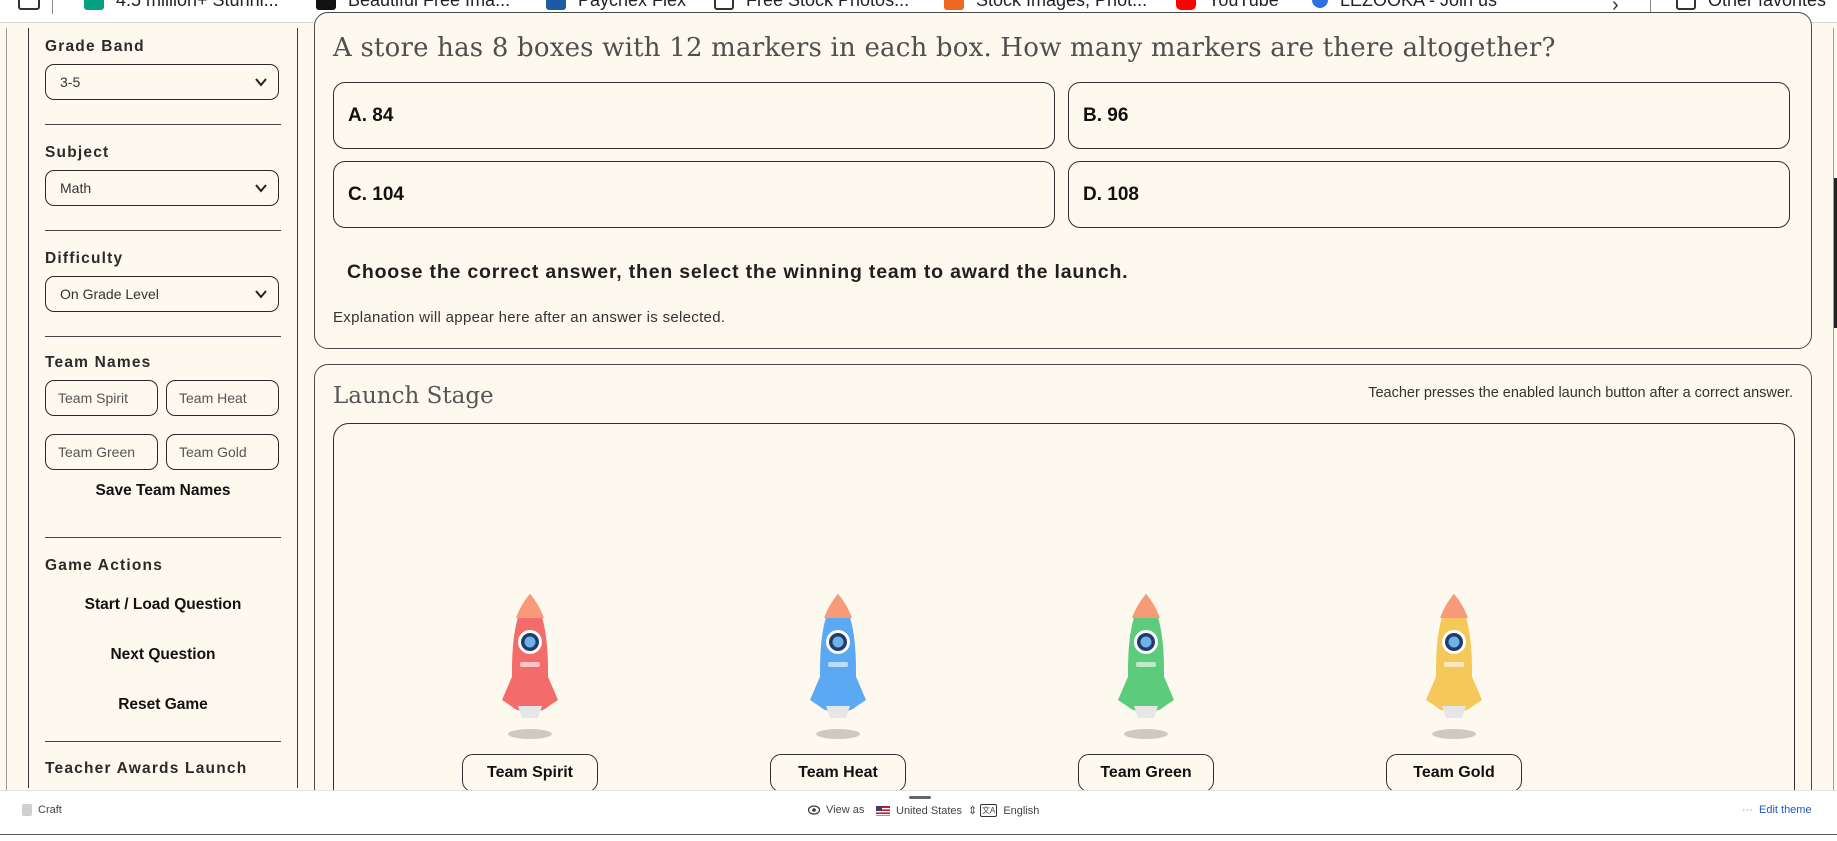 This screenshot has height=841, width=1837. I want to click on rocket-red-icon, so click(530, 666).